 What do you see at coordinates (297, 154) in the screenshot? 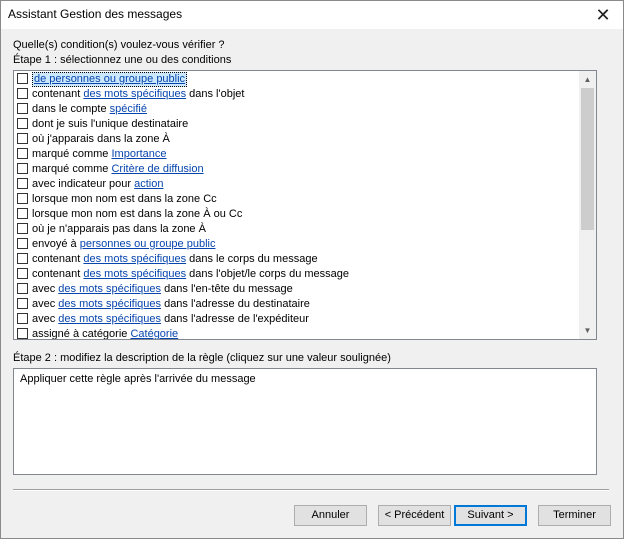
I see `condition-item: marqué comme Importance` at bounding box center [297, 154].